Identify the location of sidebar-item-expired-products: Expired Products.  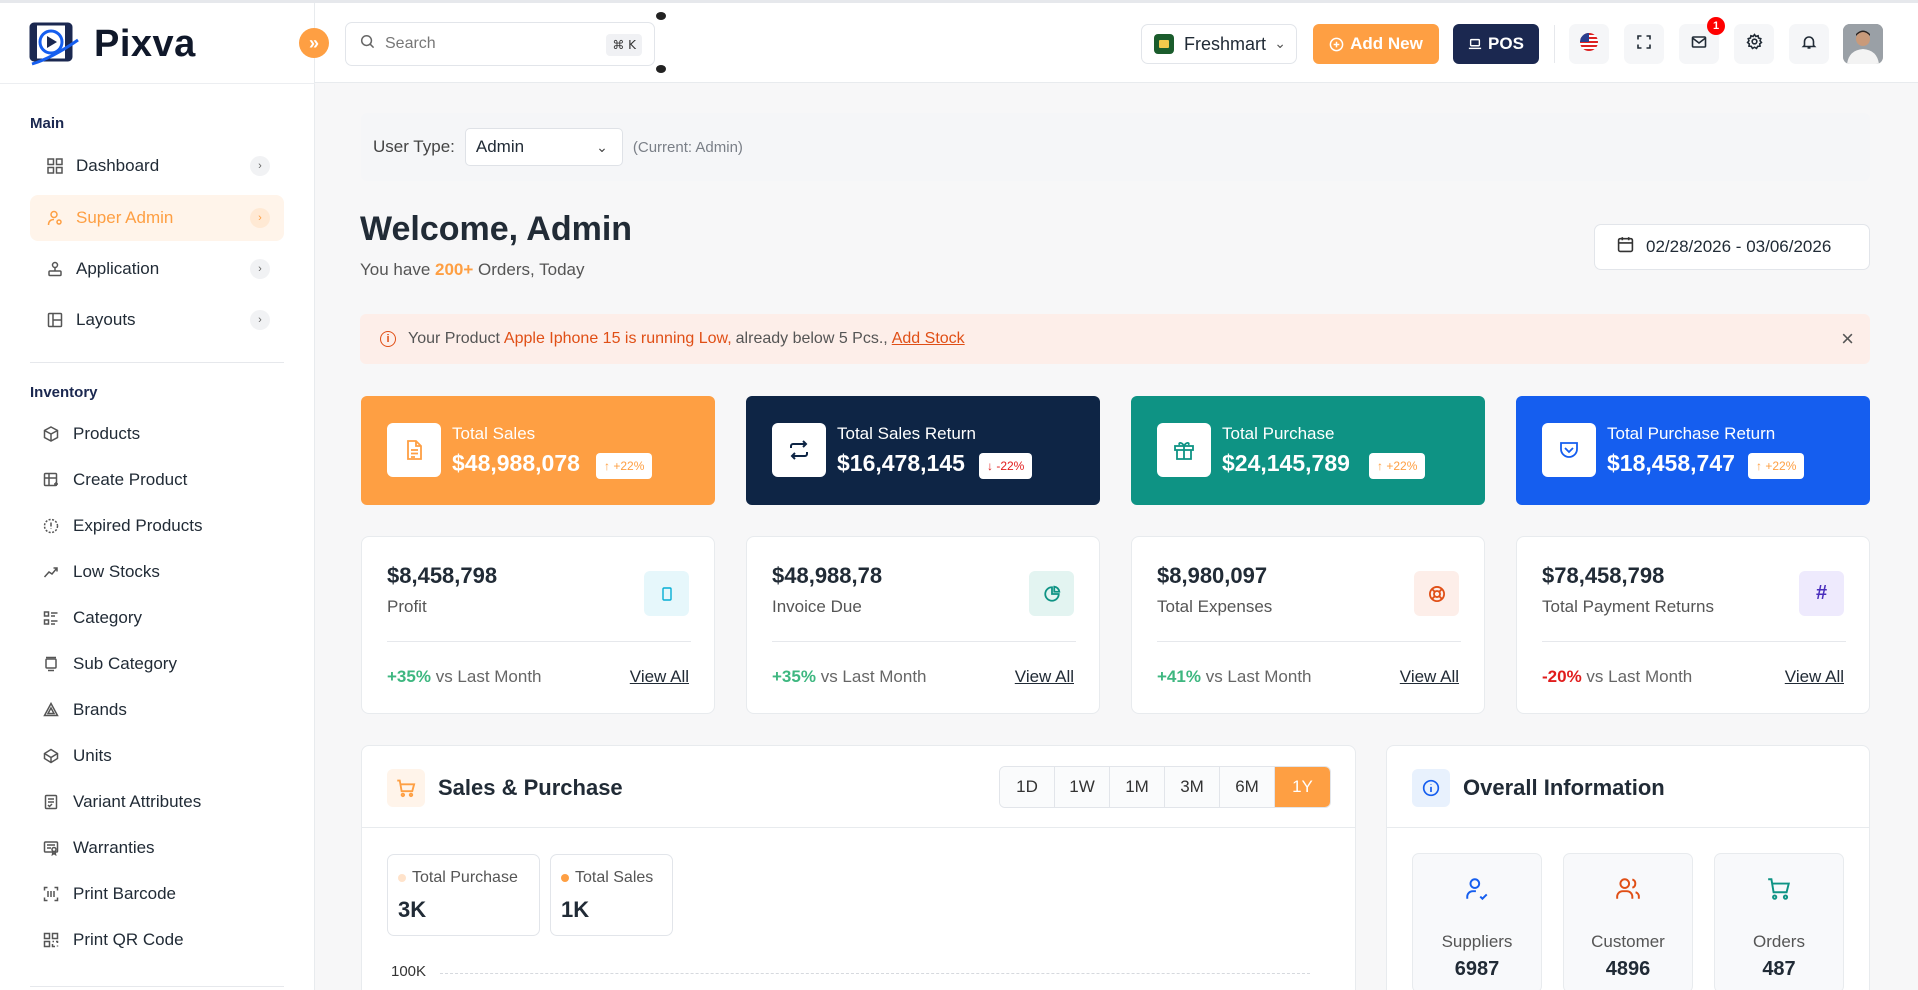
(157, 526).